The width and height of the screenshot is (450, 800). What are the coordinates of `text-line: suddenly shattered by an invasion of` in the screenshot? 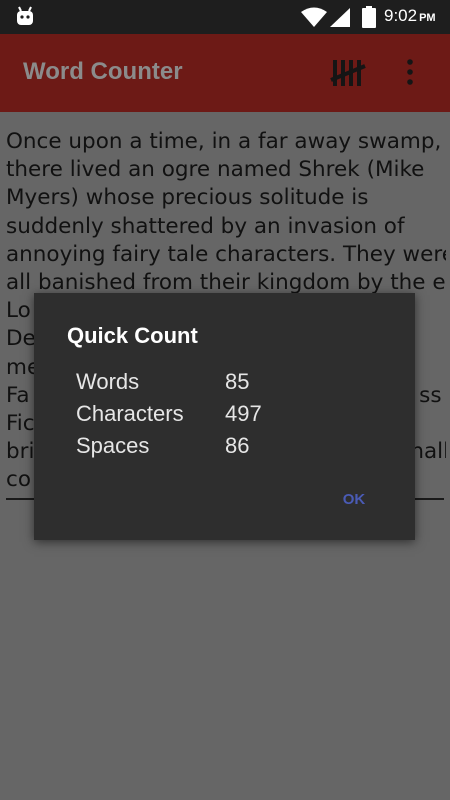 It's located at (205, 226).